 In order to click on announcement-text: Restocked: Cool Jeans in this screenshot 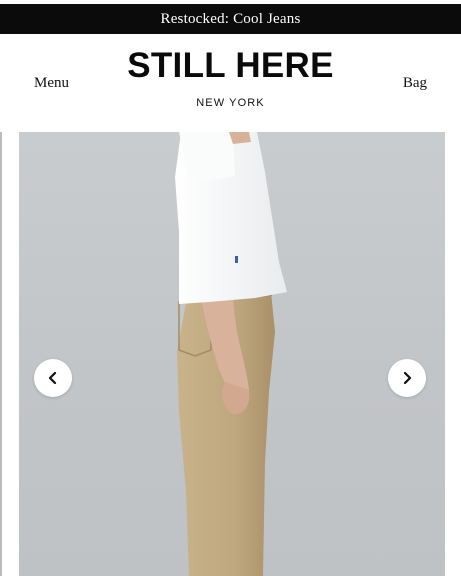, I will do `click(230, 19)`.